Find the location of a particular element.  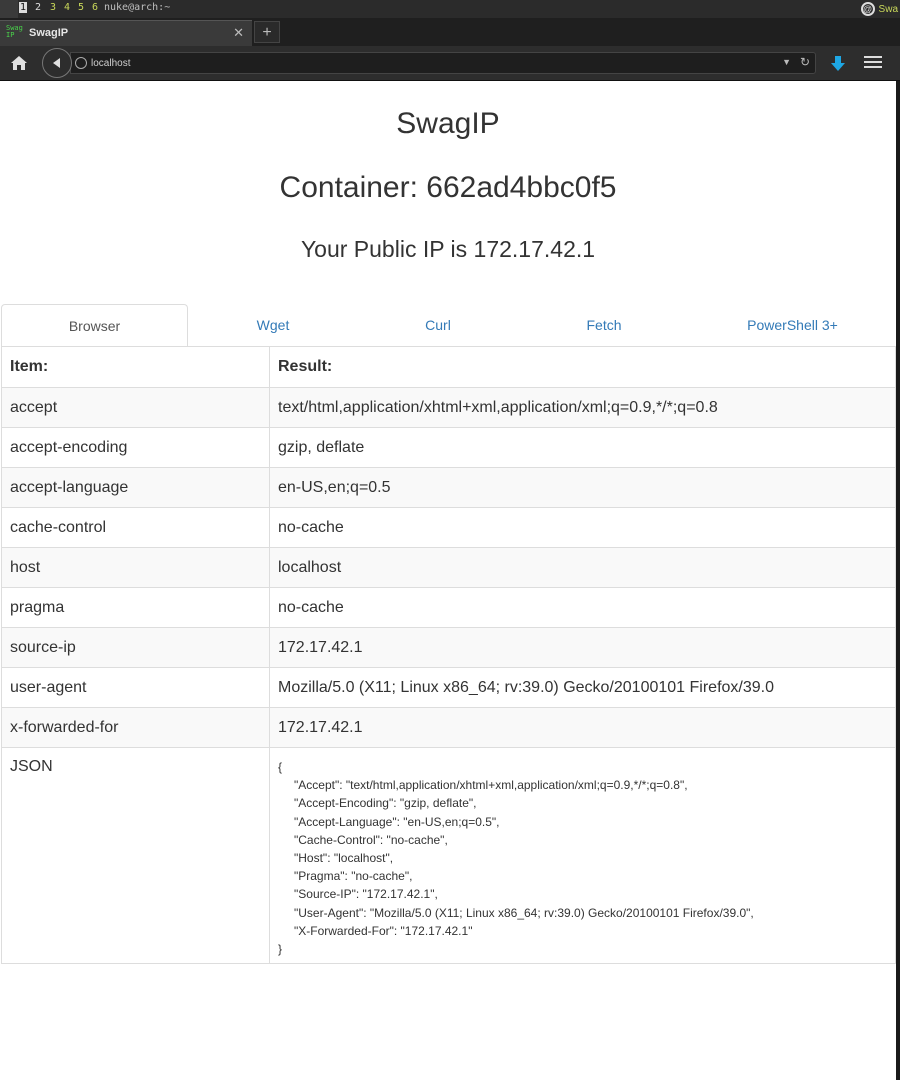

url-input is located at coordinates (421, 63).